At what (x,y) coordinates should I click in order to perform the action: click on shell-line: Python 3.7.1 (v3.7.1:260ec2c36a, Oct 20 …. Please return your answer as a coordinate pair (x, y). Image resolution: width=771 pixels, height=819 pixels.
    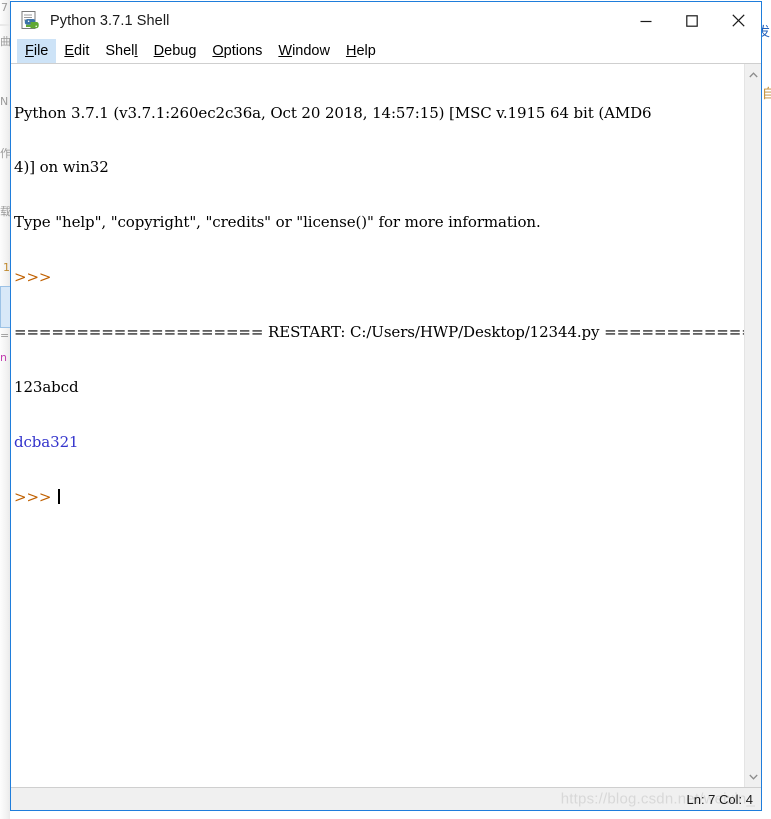
    Looking at the image, I should click on (333, 112).